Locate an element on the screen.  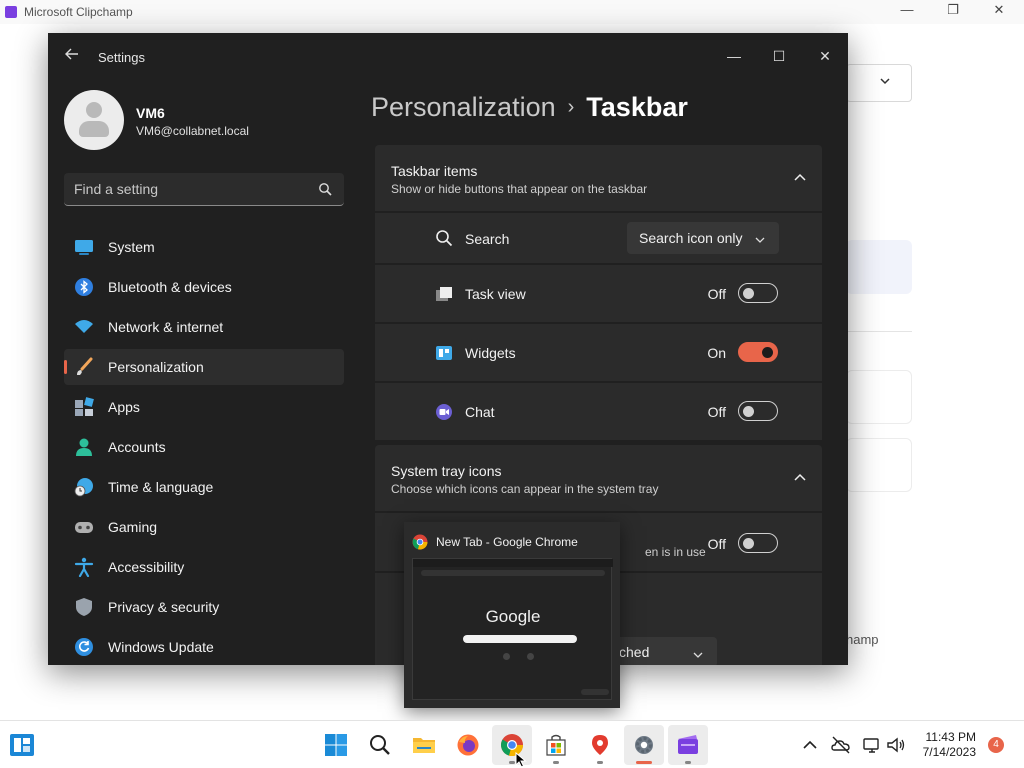
onedrive-offline-icon is located at coordinates (841, 745).